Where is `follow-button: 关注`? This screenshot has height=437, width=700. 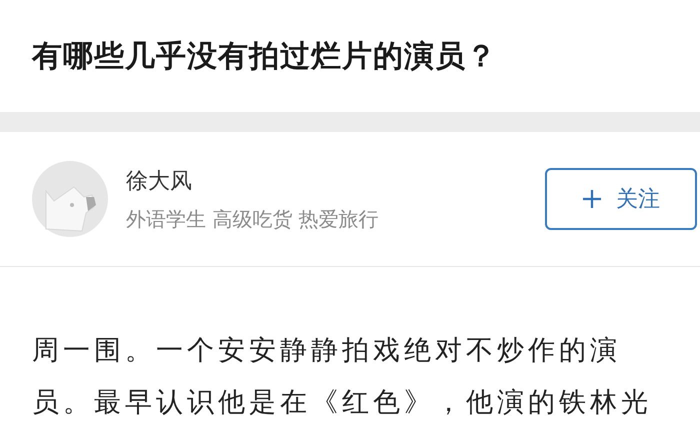
follow-button: 关注 is located at coordinates (621, 199).